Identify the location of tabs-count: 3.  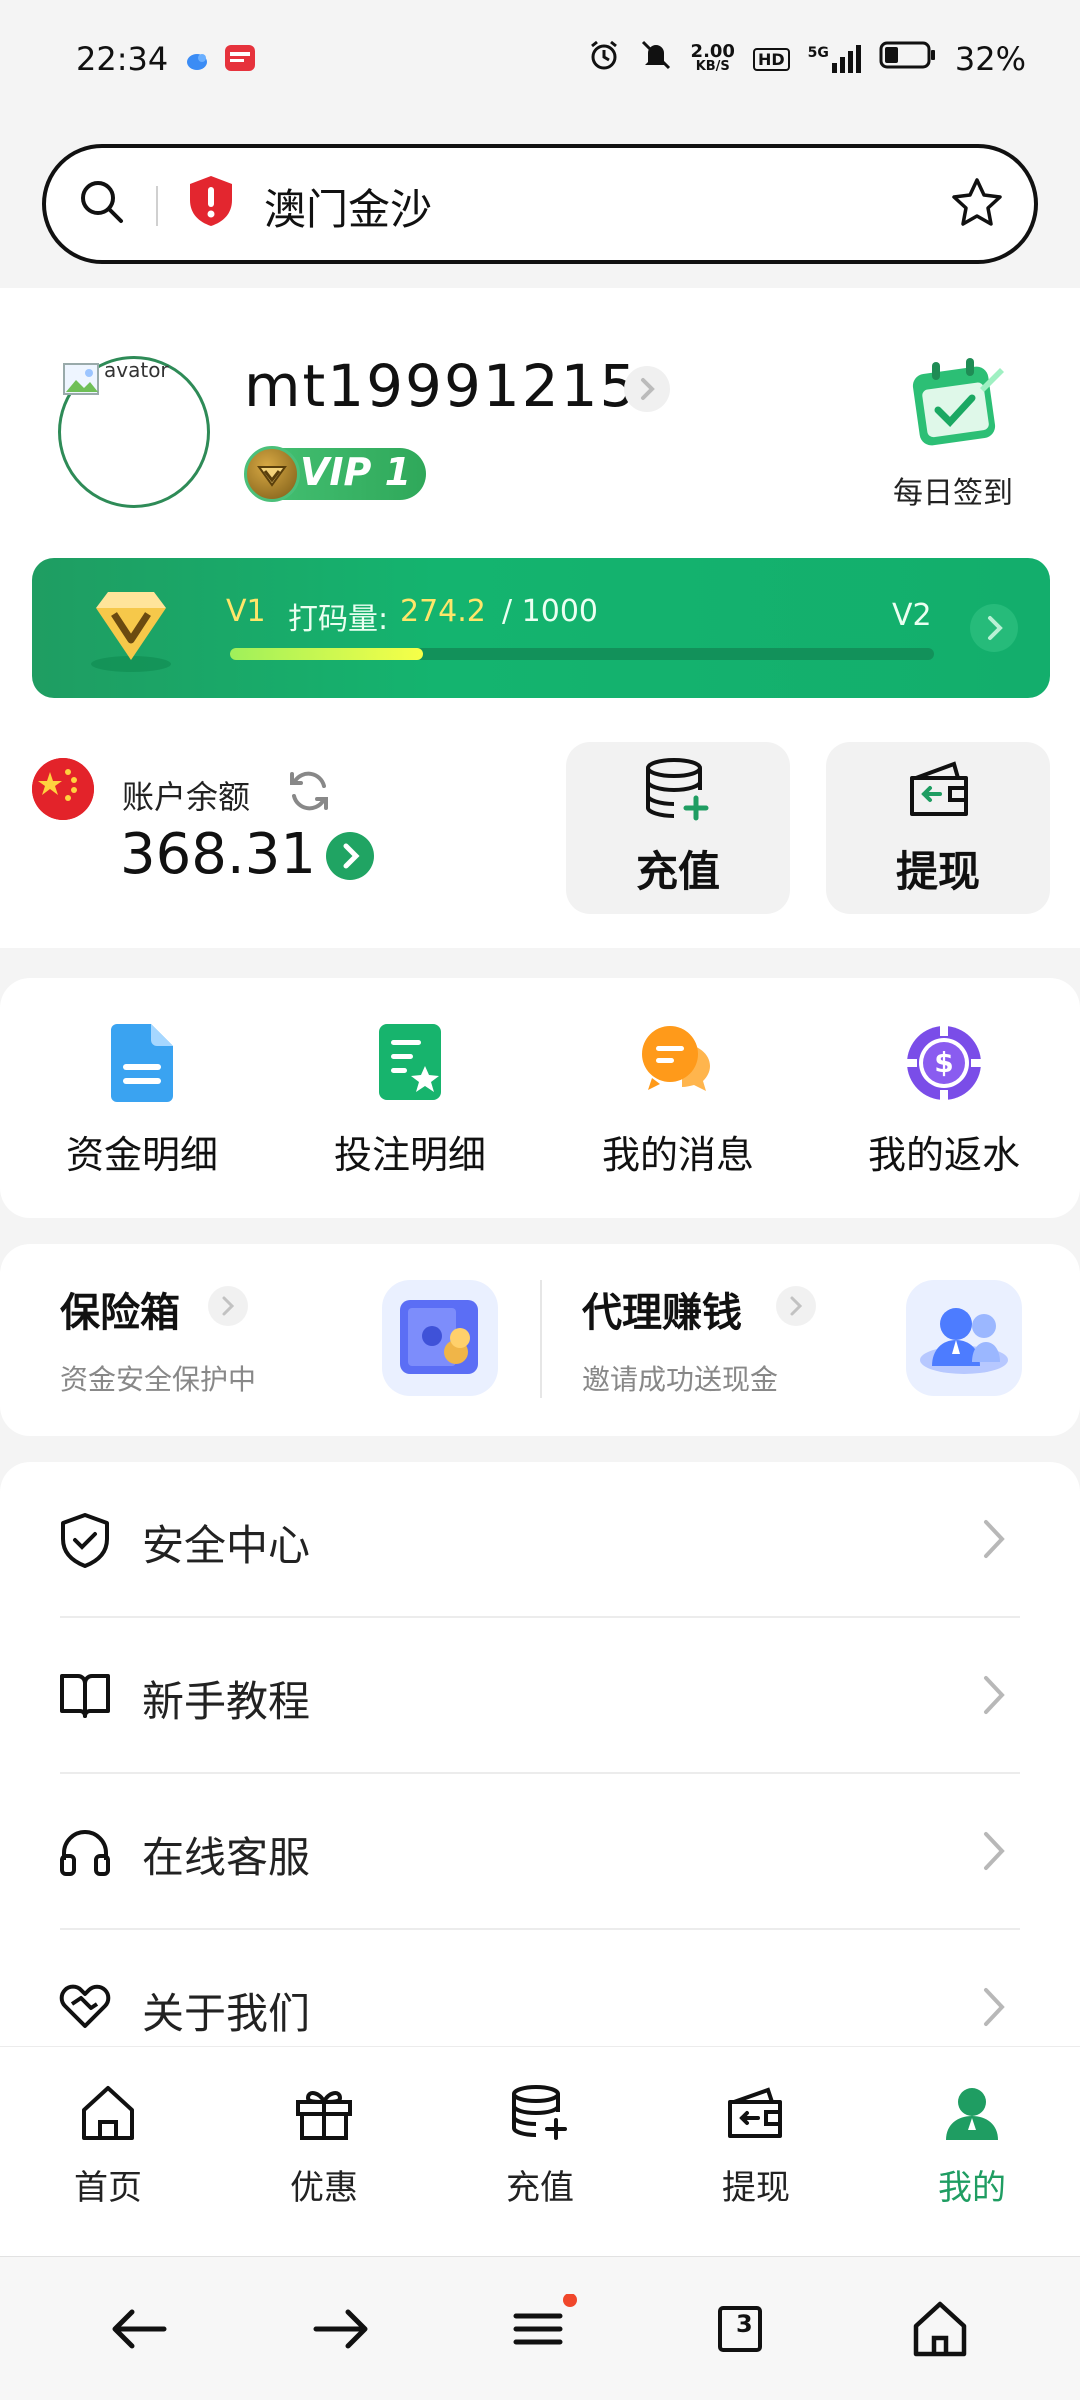
(744, 2324).